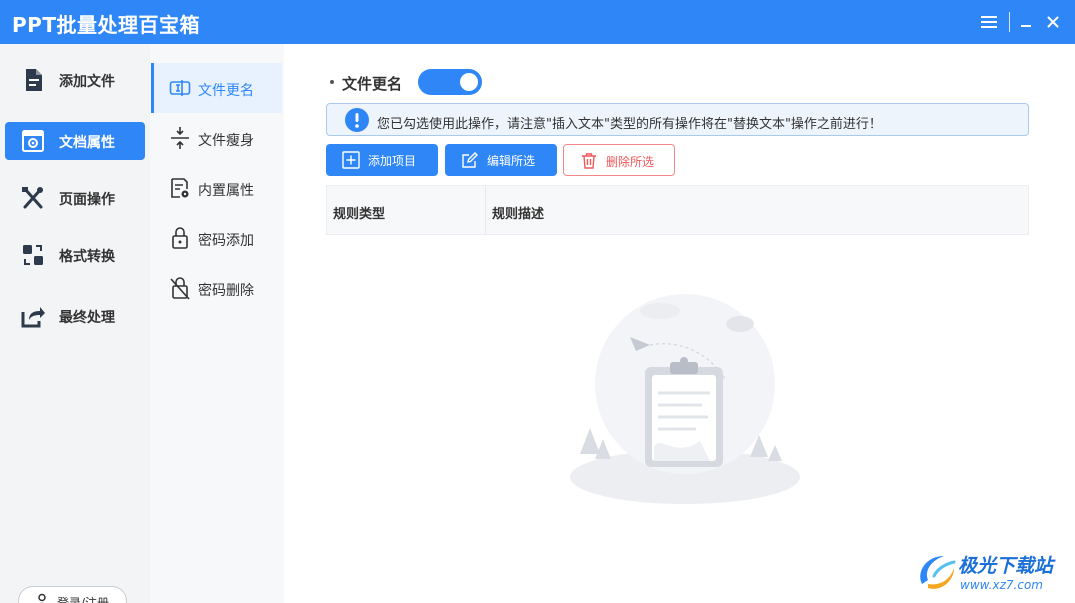  What do you see at coordinates (392, 161) in the screenshot?
I see `add-item-label: 添加项目` at bounding box center [392, 161].